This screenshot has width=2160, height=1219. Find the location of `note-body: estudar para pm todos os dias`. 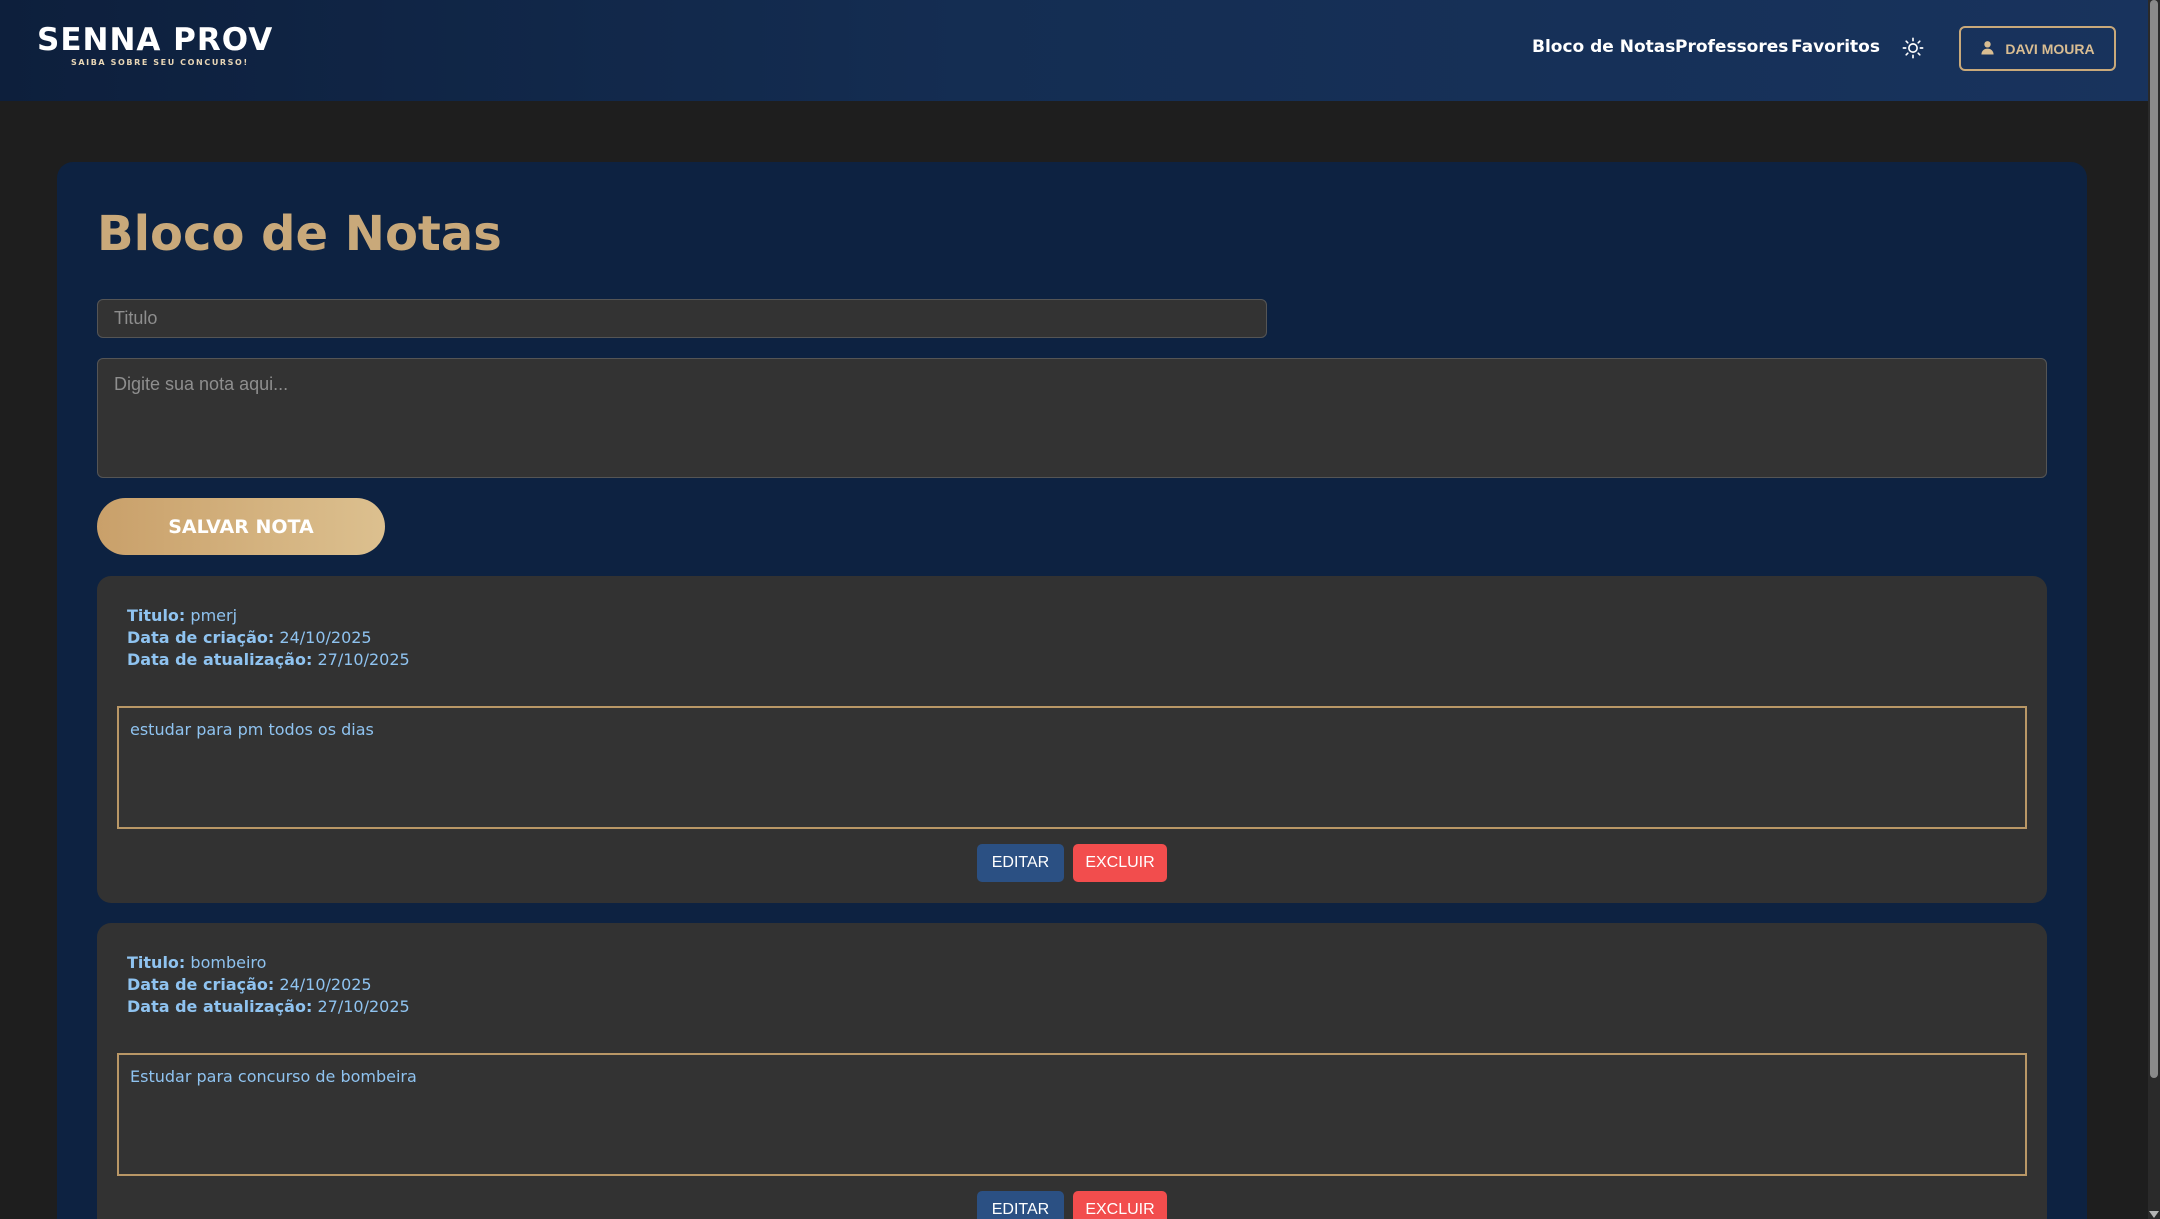

note-body: estudar para pm todos os dias is located at coordinates (1072, 767).